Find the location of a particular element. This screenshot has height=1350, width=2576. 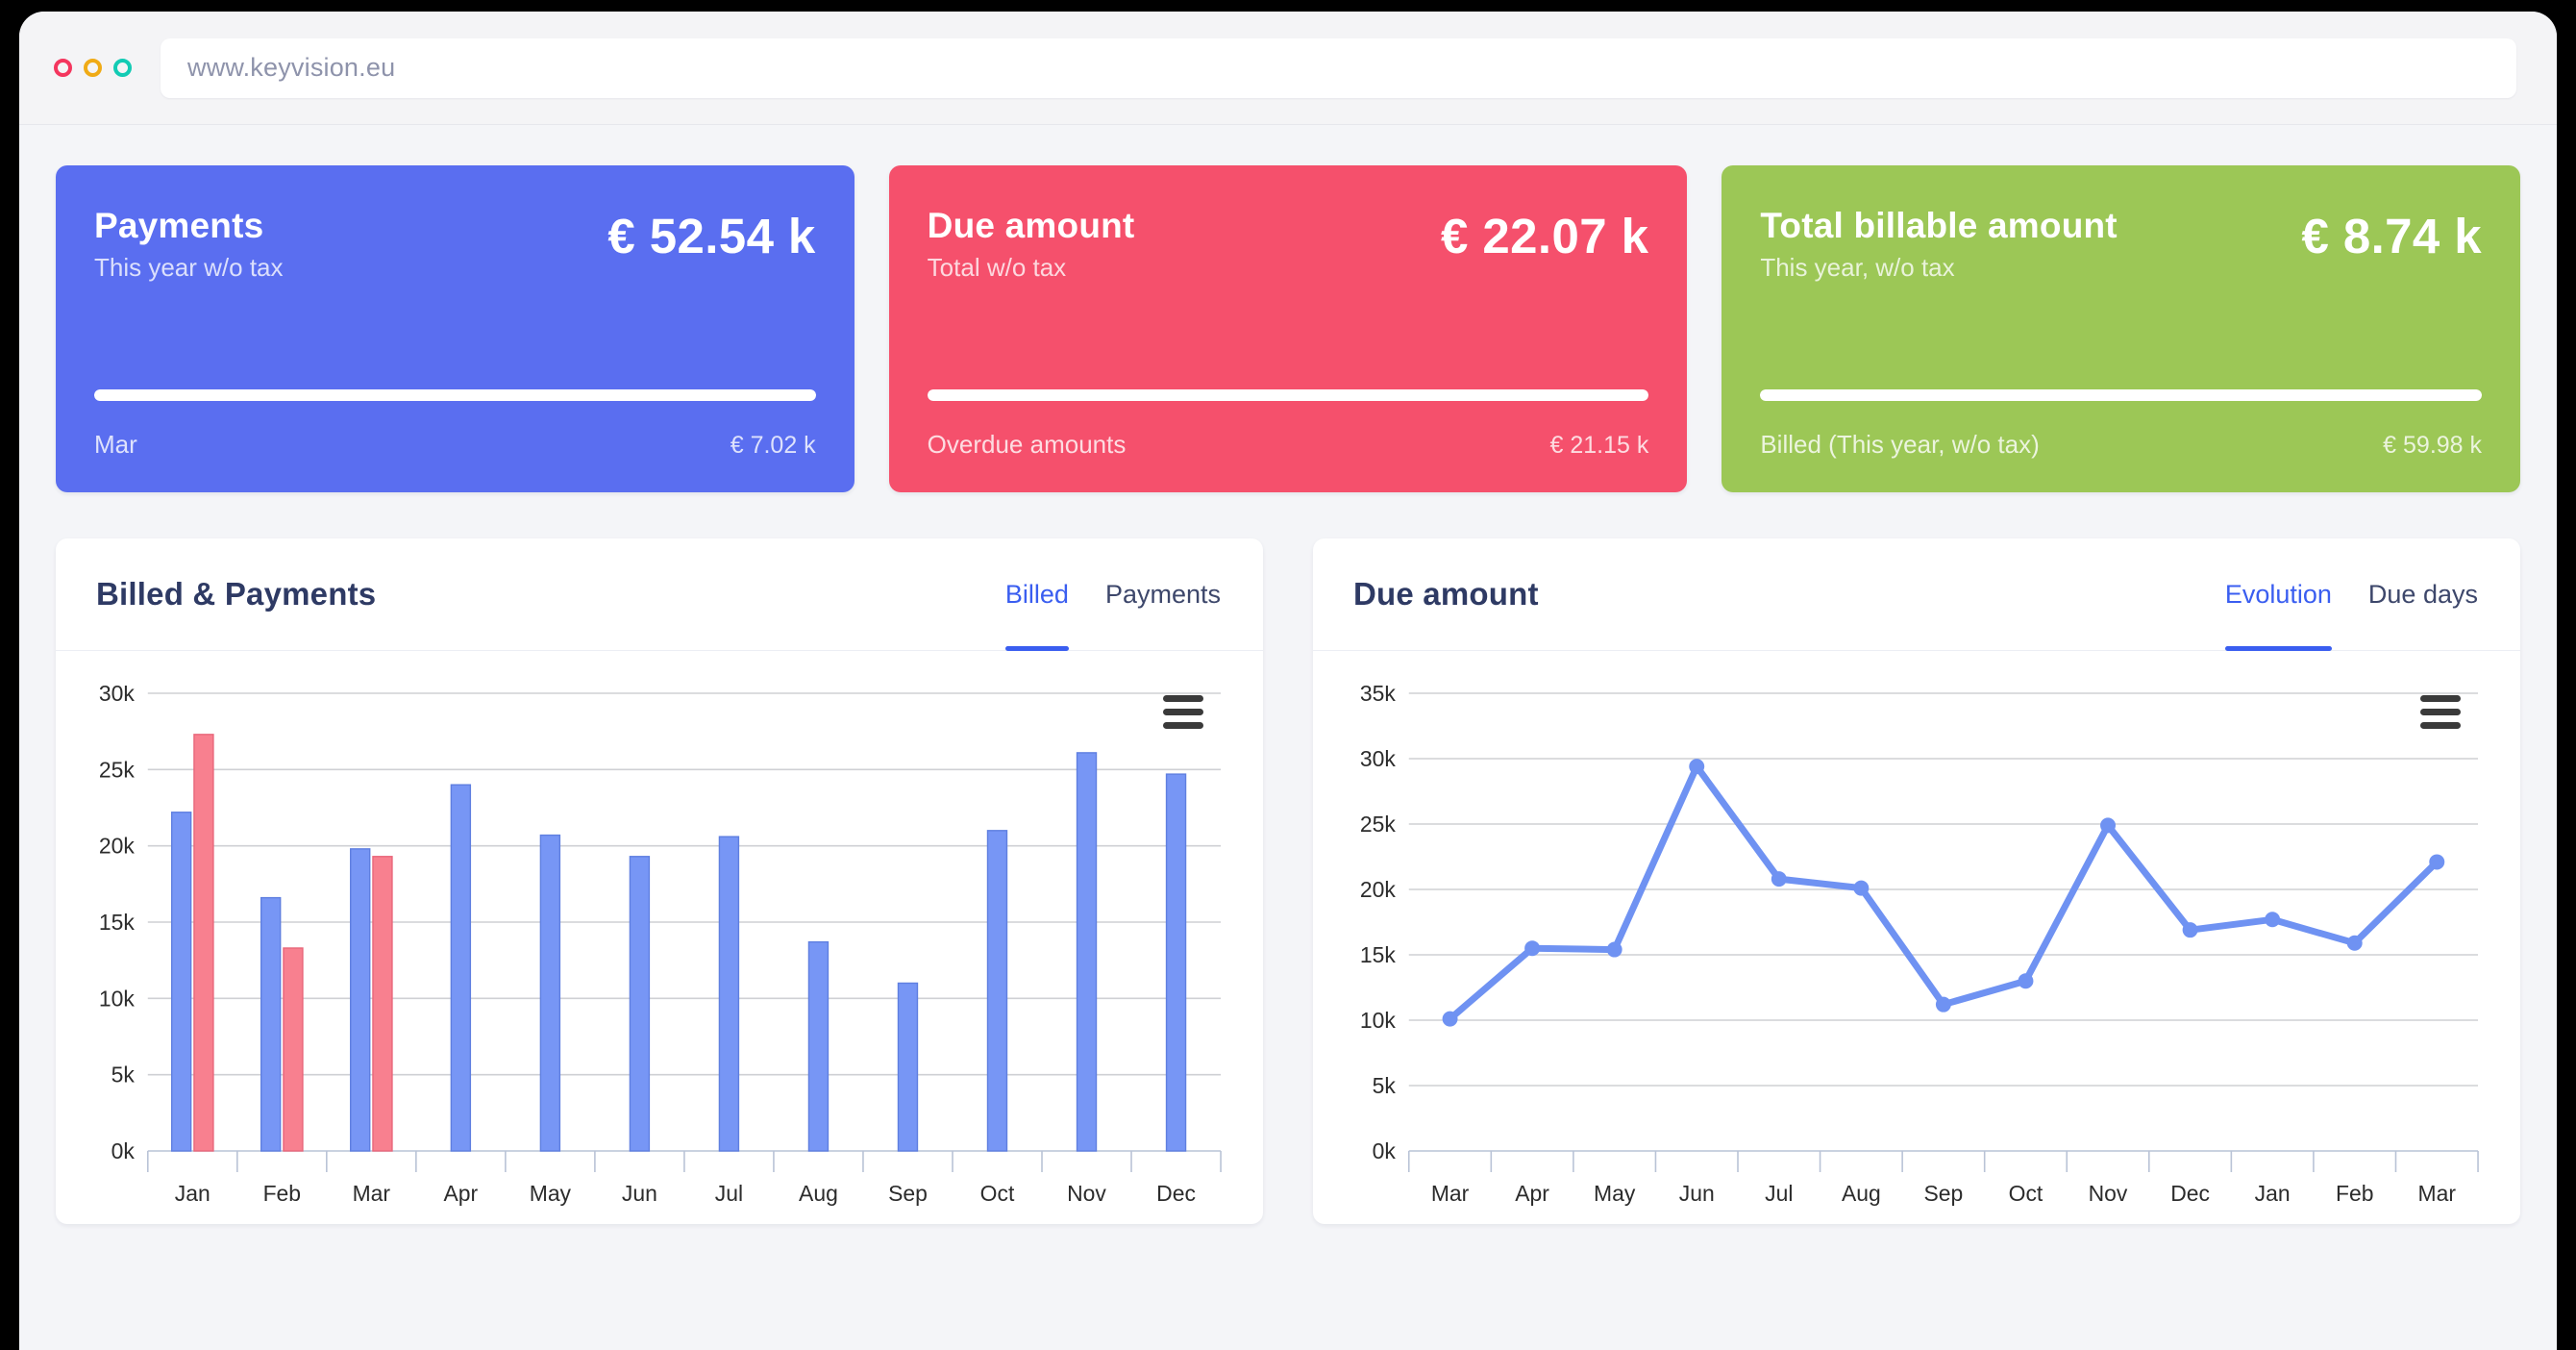

kpi-card-header: Payments This year w/o tax € 52.54 k is located at coordinates (455, 244).